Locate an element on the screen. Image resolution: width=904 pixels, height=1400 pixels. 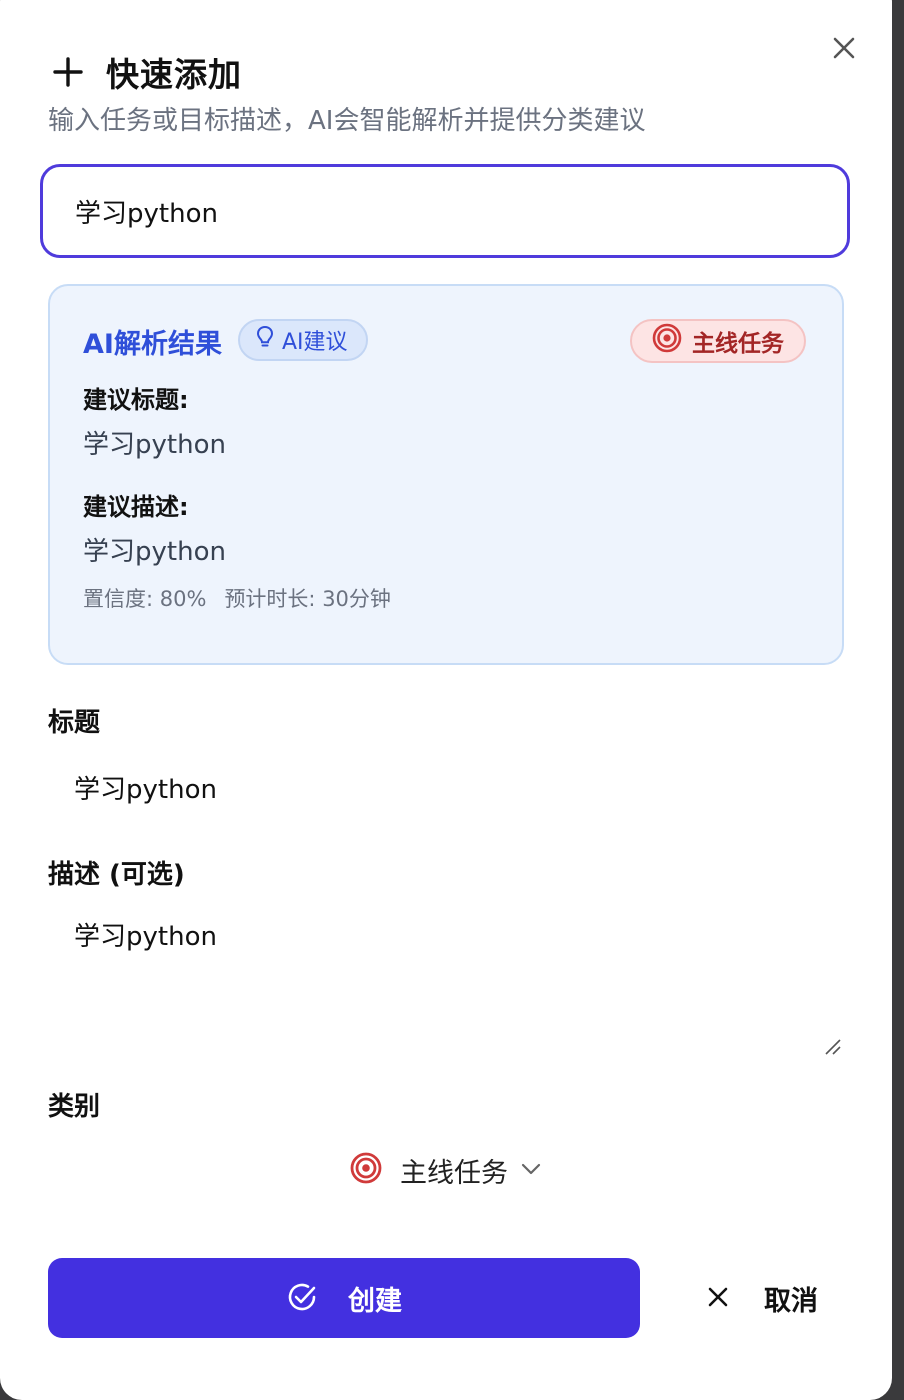
dialog-title: 快速添加 is located at coordinates (174, 74).